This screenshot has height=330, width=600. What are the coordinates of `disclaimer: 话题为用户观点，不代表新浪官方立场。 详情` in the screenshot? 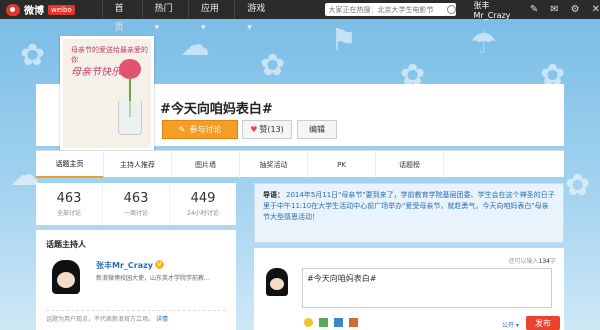 It's located at (107, 318).